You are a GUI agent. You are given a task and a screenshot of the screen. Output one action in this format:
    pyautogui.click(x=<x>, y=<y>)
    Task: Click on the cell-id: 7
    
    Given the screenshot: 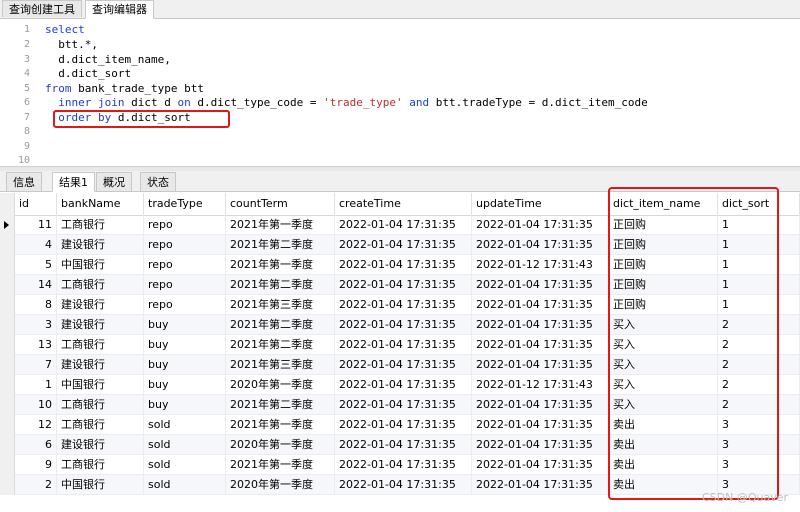 What is the action you would take?
    pyautogui.click(x=36, y=365)
    